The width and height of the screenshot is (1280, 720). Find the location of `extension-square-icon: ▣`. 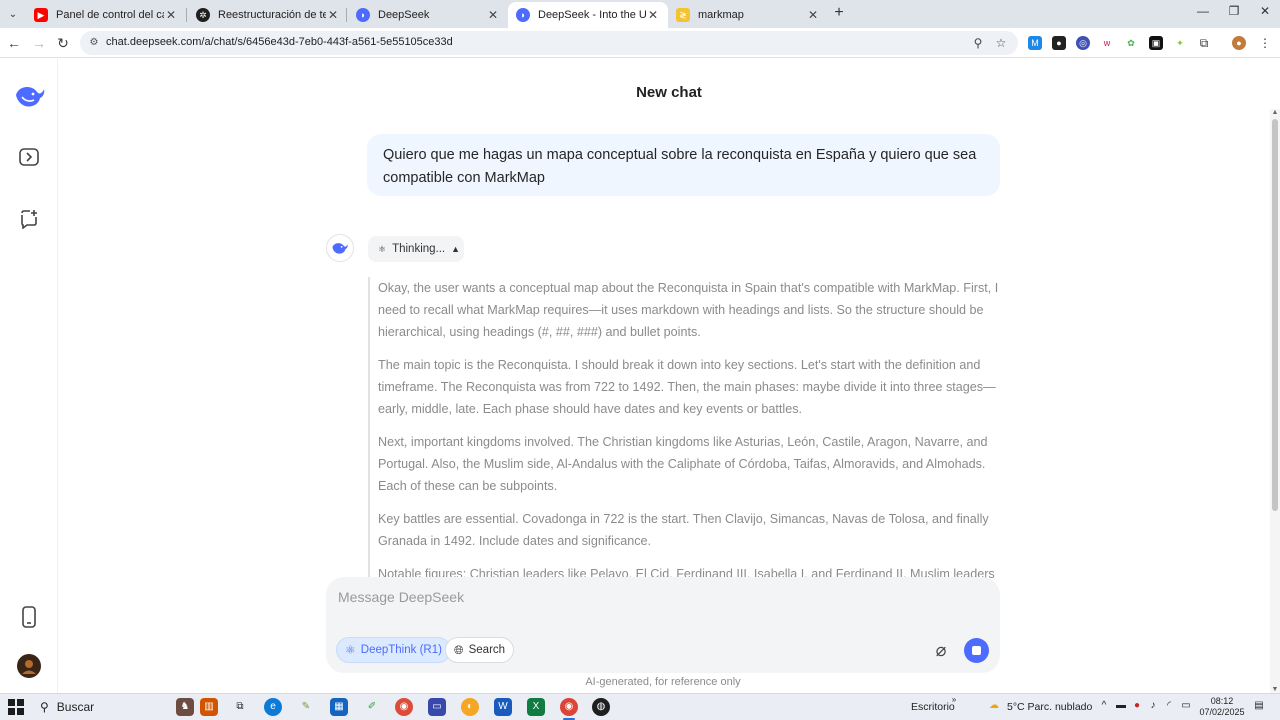

extension-square-icon: ▣ is located at coordinates (1156, 43).